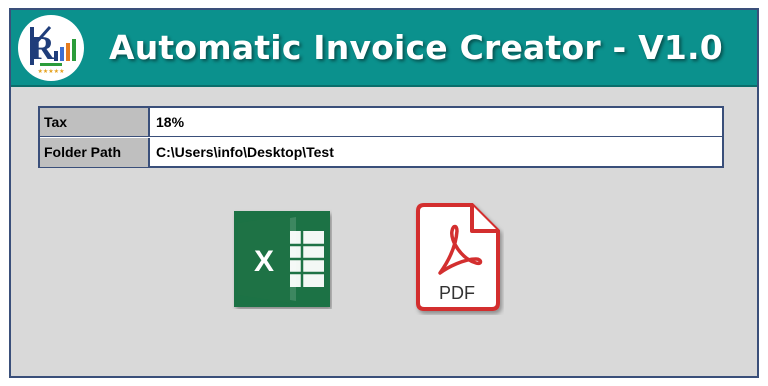  I want to click on tax-row: Tax 18%, so click(381, 122).